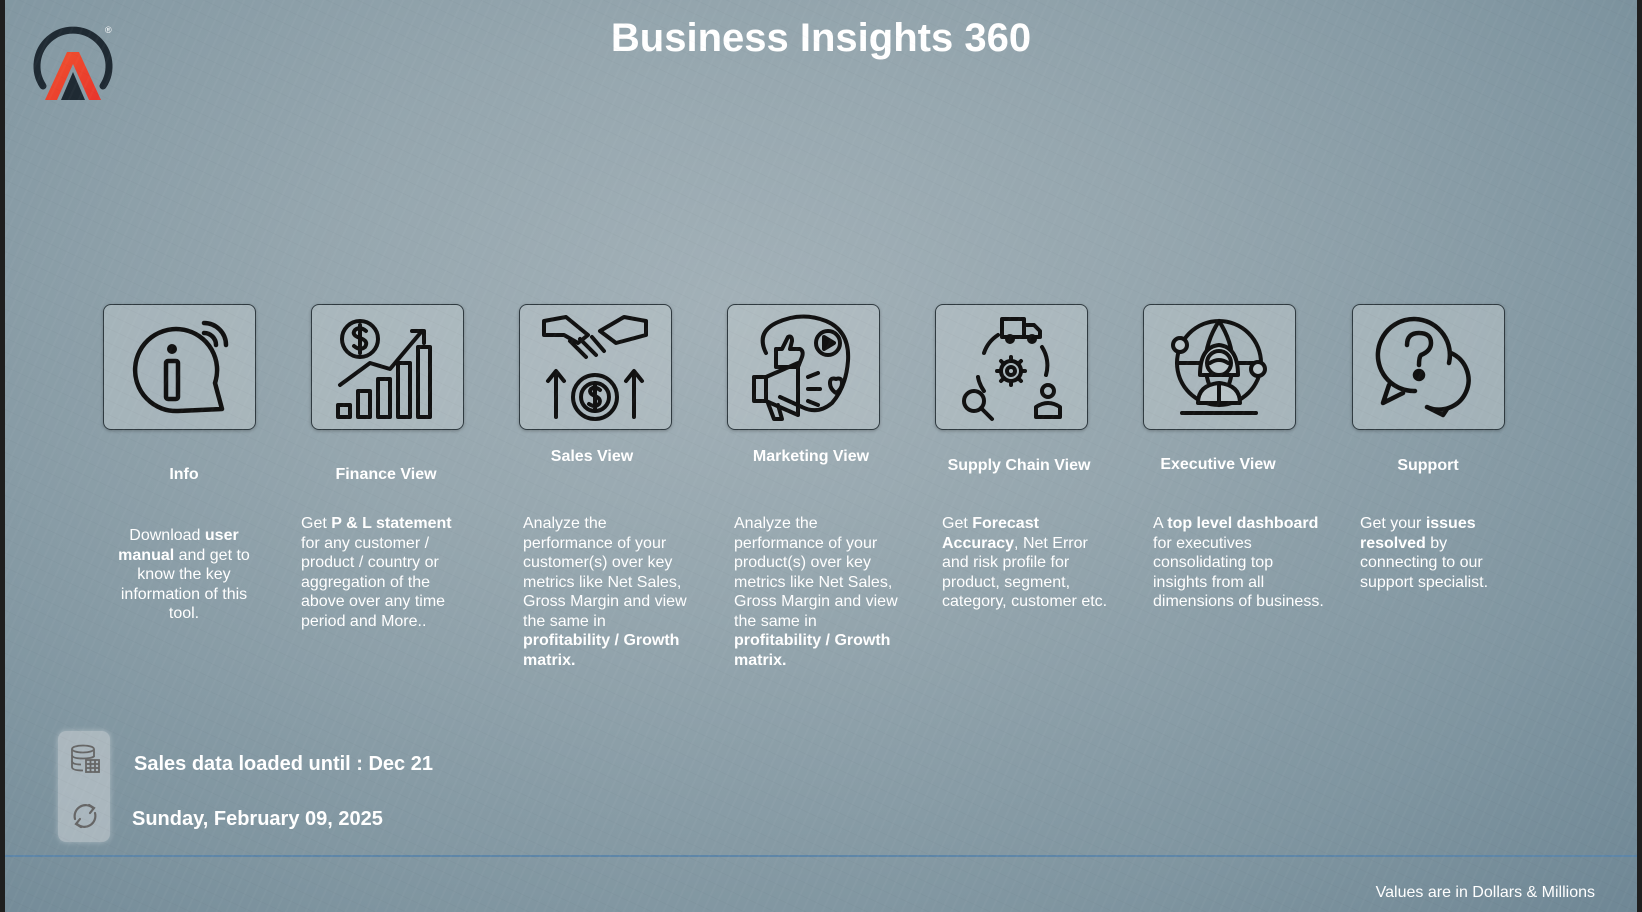  I want to click on support-tile-button, so click(1428, 367).